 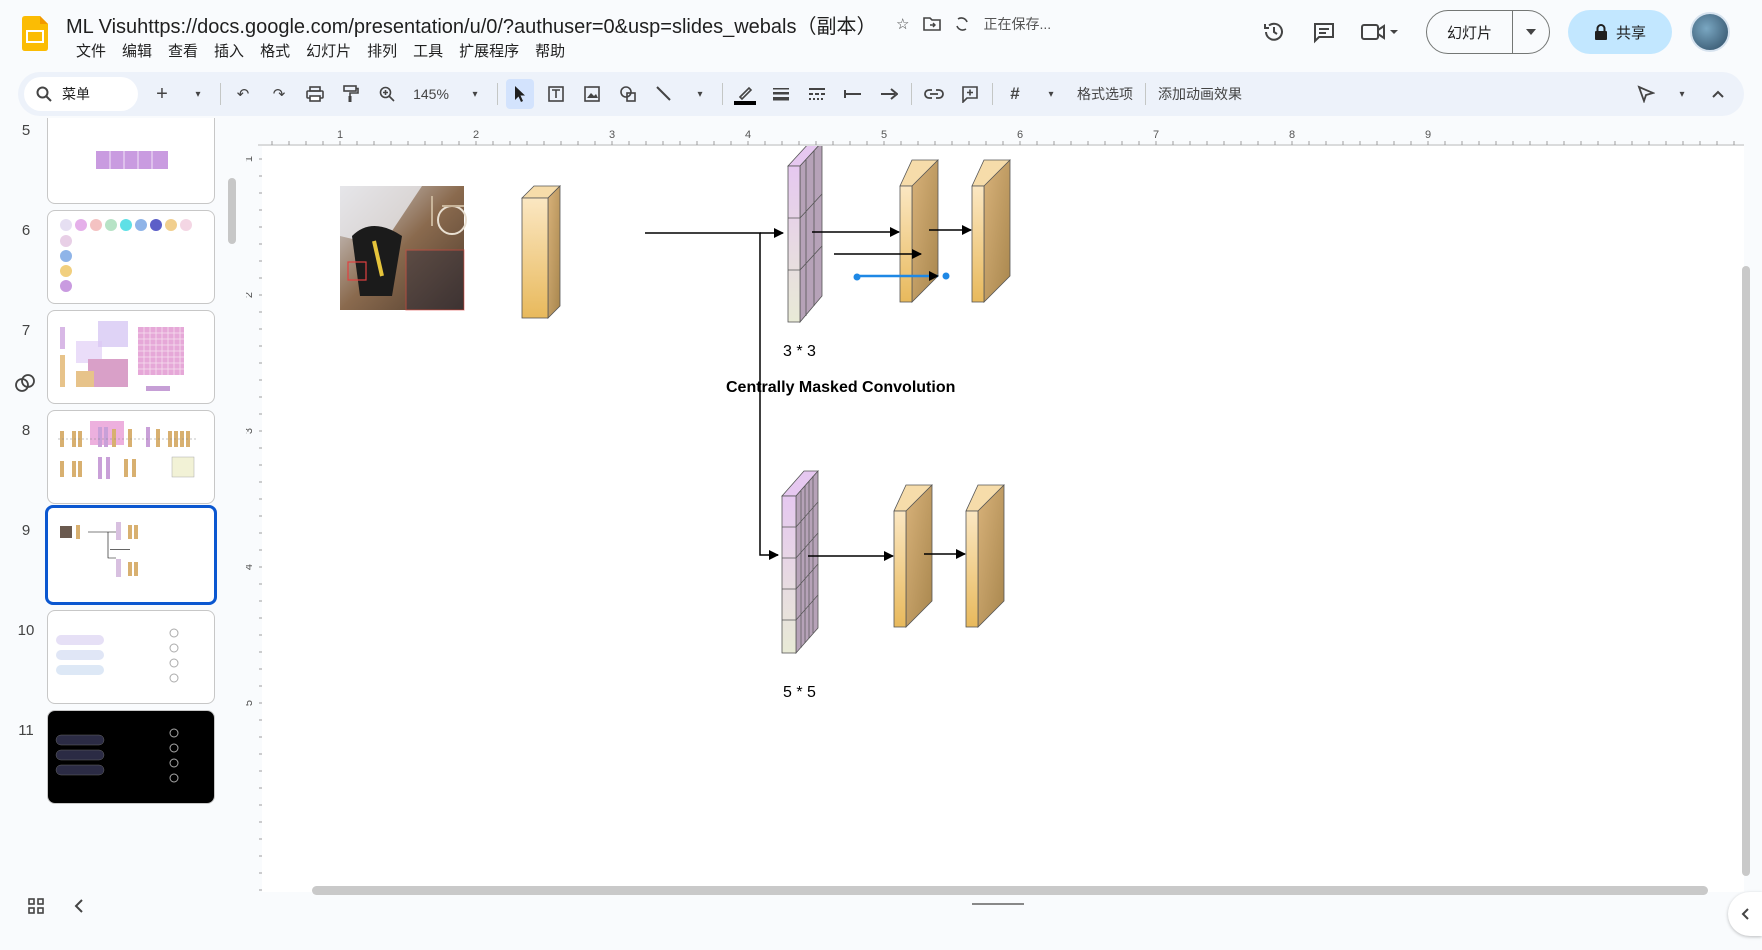 What do you see at coordinates (919, 231) in the screenshot?
I see `output-block-3x3-a` at bounding box center [919, 231].